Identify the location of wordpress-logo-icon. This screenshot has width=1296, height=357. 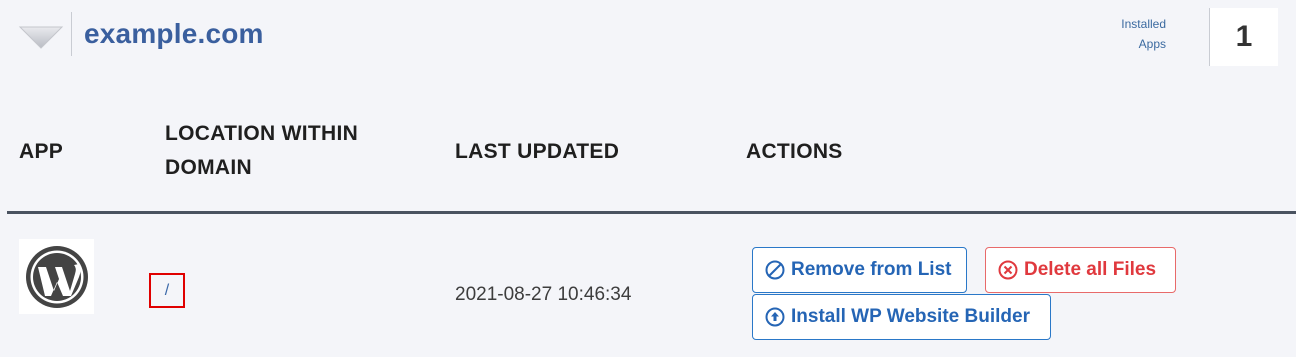
(56, 276).